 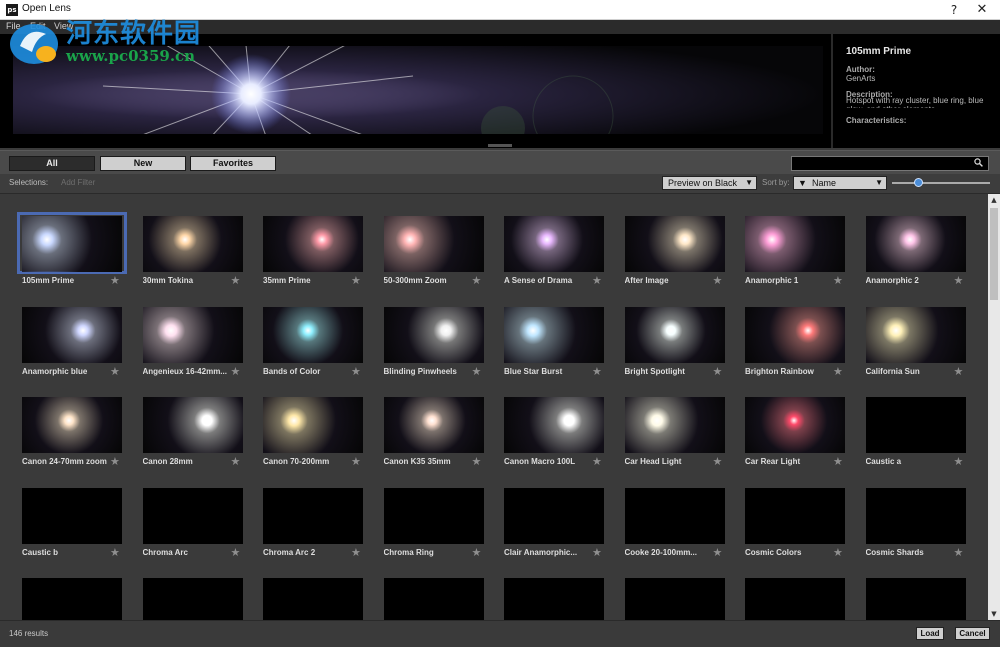 What do you see at coordinates (978, 164) in the screenshot?
I see `search-icon` at bounding box center [978, 164].